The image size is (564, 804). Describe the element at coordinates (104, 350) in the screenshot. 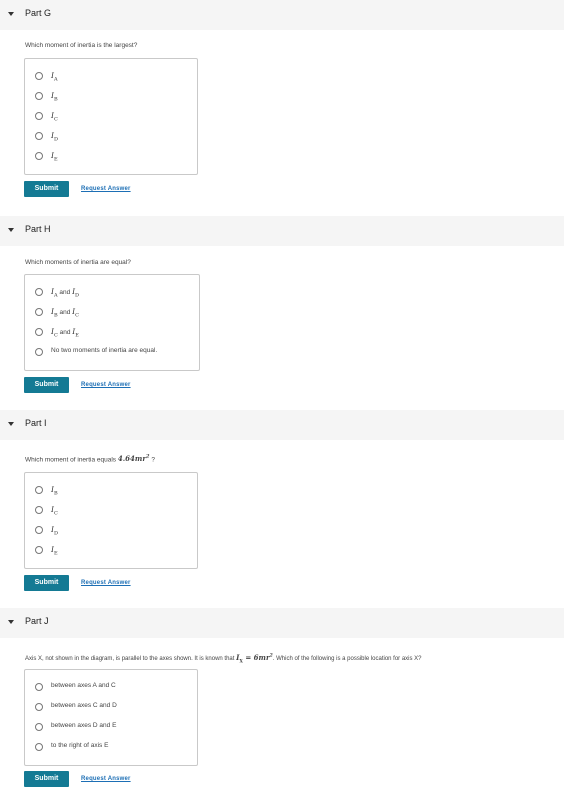

I see `option-label: No two moments of inertia are equal.` at that location.